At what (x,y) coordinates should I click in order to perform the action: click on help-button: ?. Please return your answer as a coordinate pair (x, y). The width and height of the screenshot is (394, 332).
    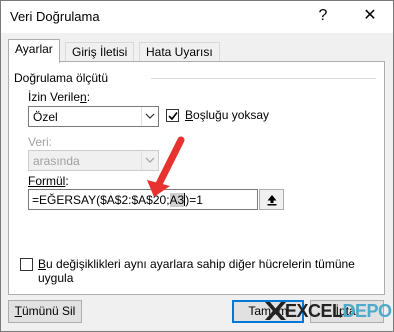
    Looking at the image, I should click on (323, 16).